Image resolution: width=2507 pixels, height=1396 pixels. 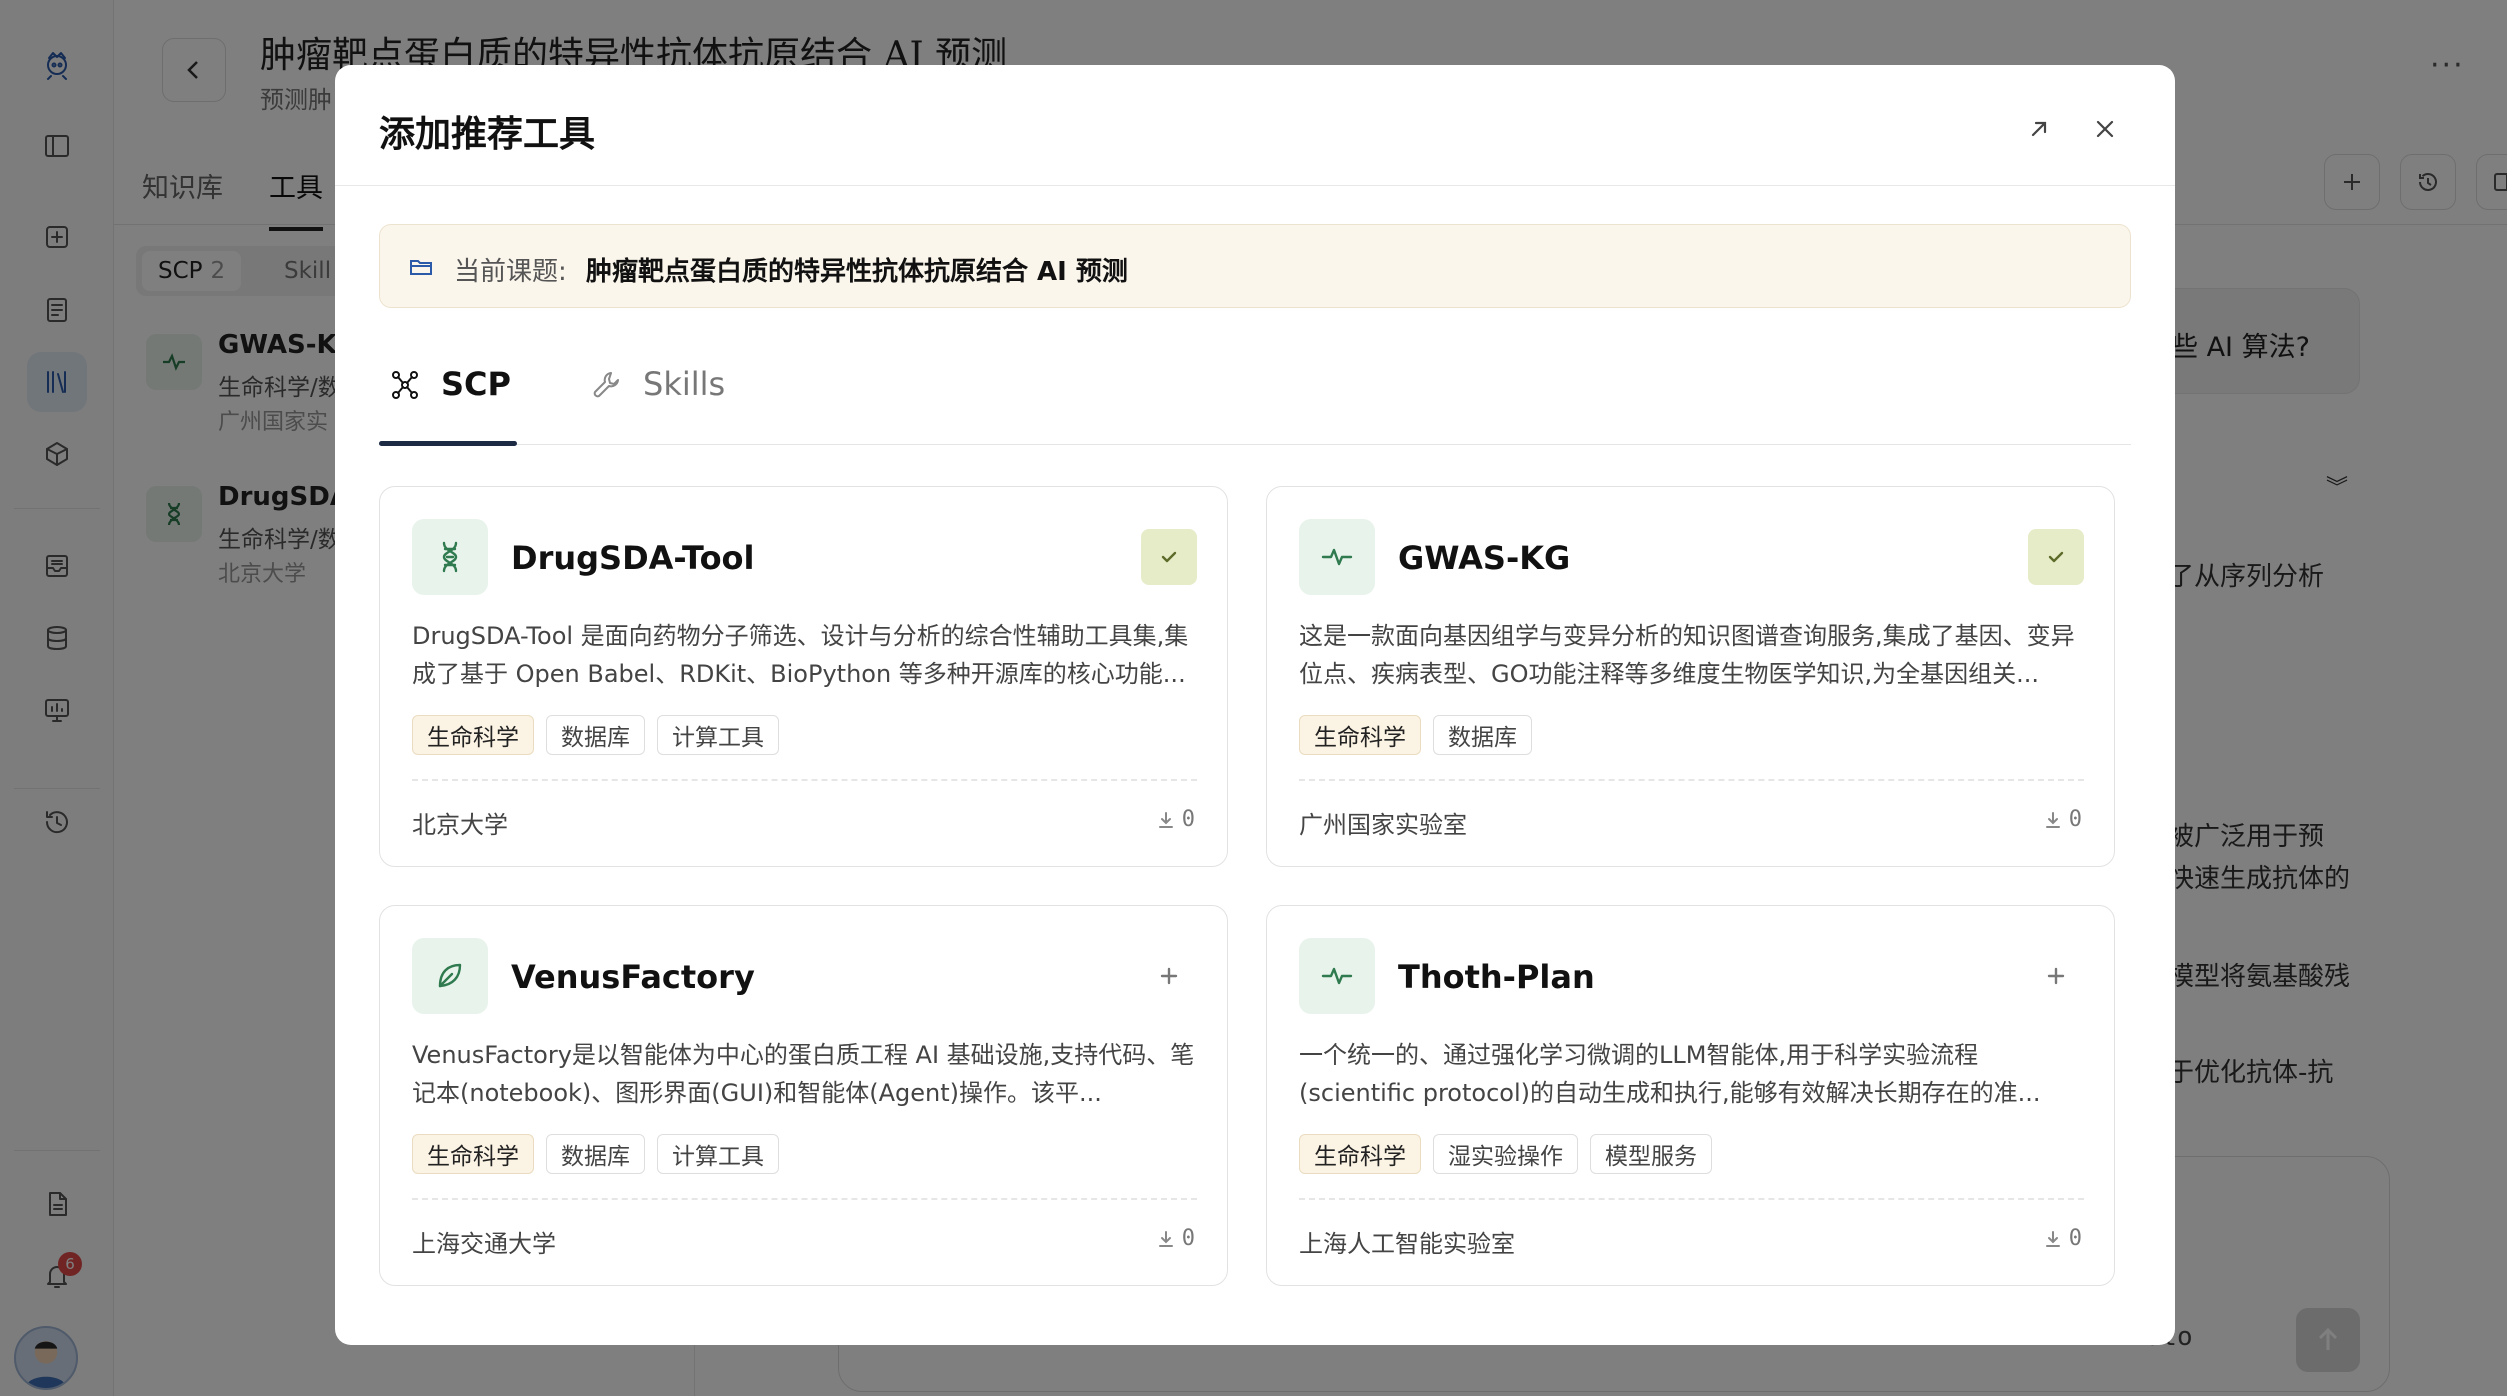 What do you see at coordinates (405, 385) in the screenshot?
I see `network-icon` at bounding box center [405, 385].